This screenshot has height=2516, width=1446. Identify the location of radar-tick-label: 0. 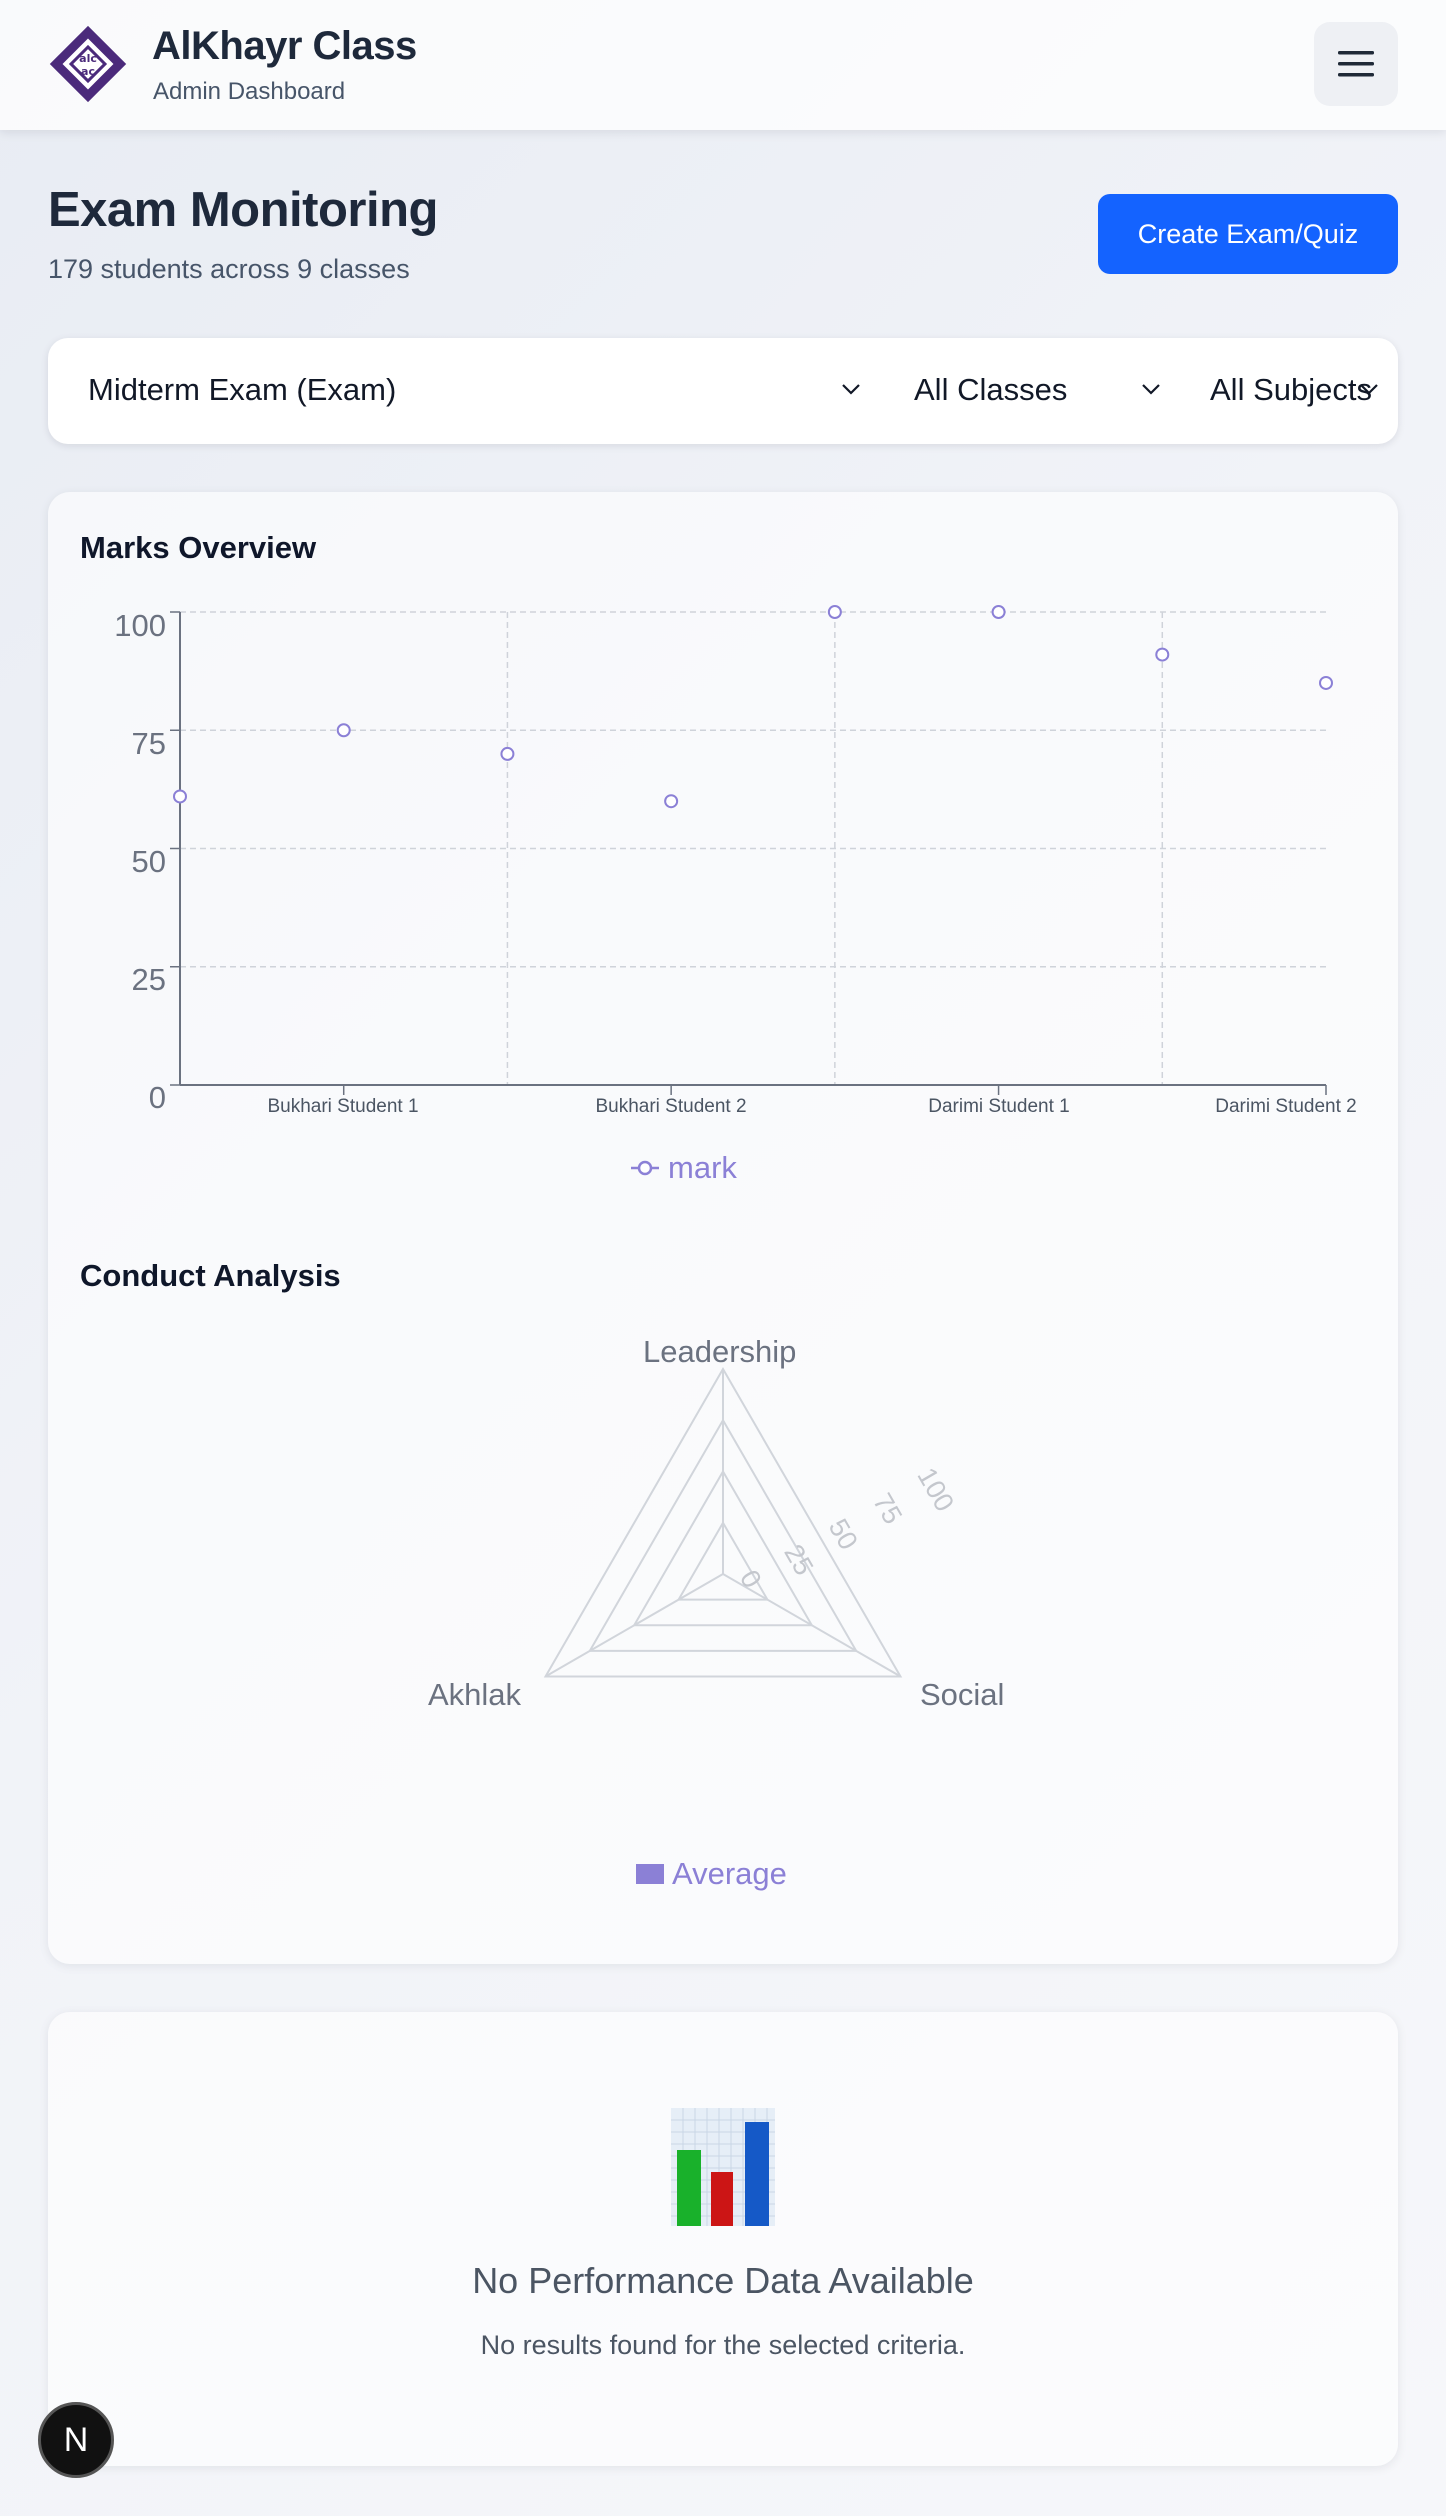
(750, 1579).